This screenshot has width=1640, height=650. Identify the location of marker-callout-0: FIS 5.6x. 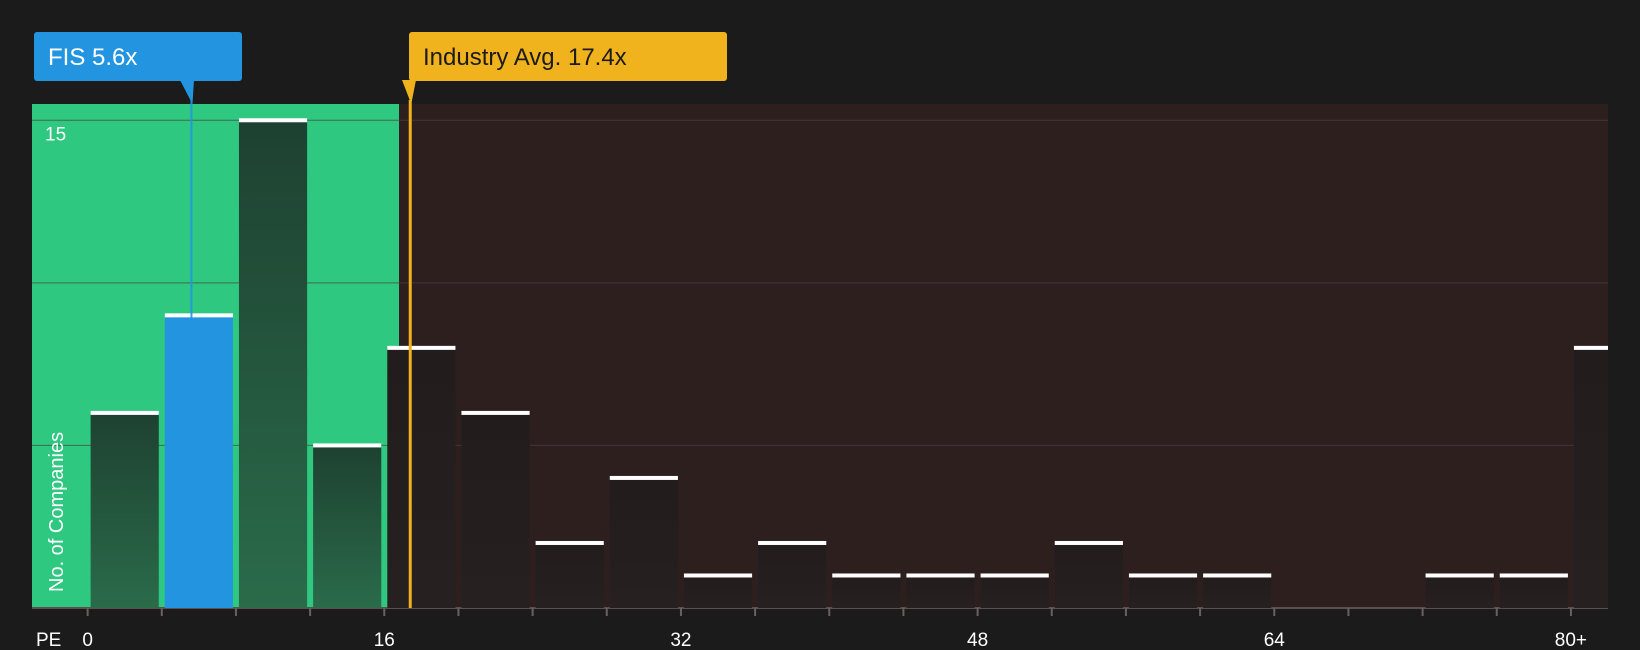
(138, 68).